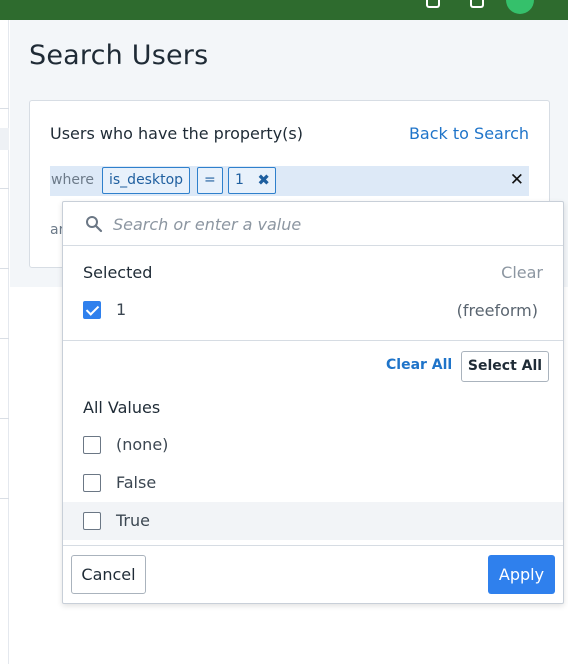  I want to click on cancel-button: Cancel, so click(108, 574).